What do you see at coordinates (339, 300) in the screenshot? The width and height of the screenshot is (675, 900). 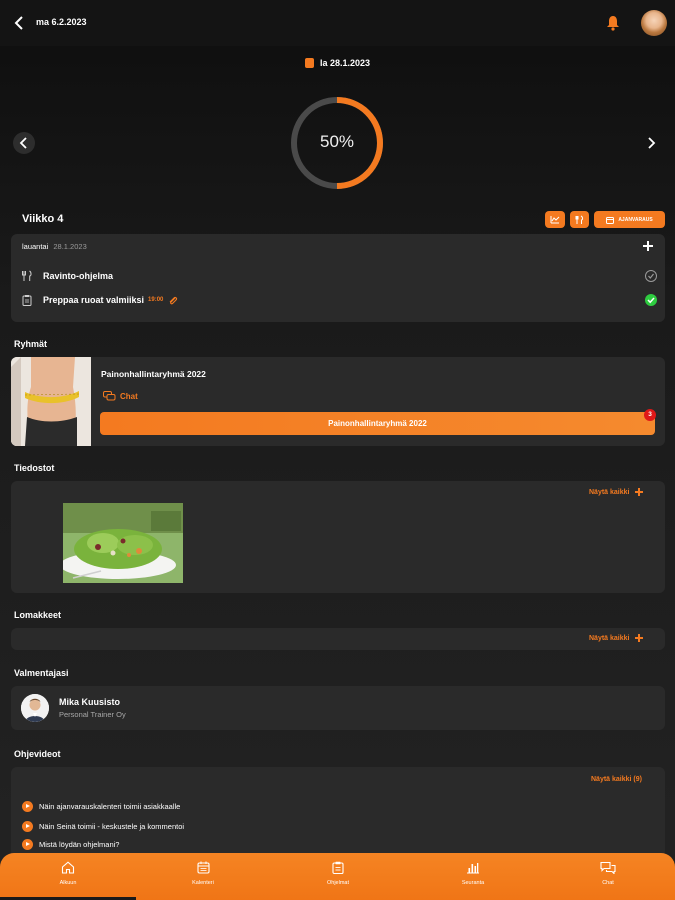 I see `task-row: Preppaa ruoat valmiiksi 19:00` at bounding box center [339, 300].